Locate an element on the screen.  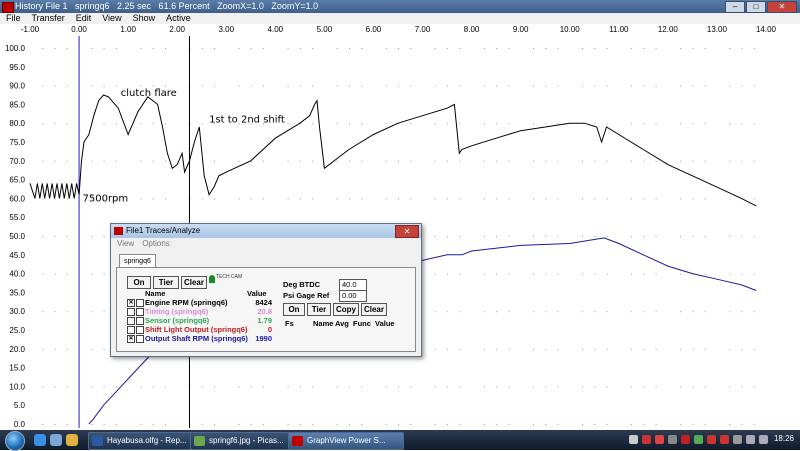
psi-gage-ref-field: 0.00 is located at coordinates (353, 296).